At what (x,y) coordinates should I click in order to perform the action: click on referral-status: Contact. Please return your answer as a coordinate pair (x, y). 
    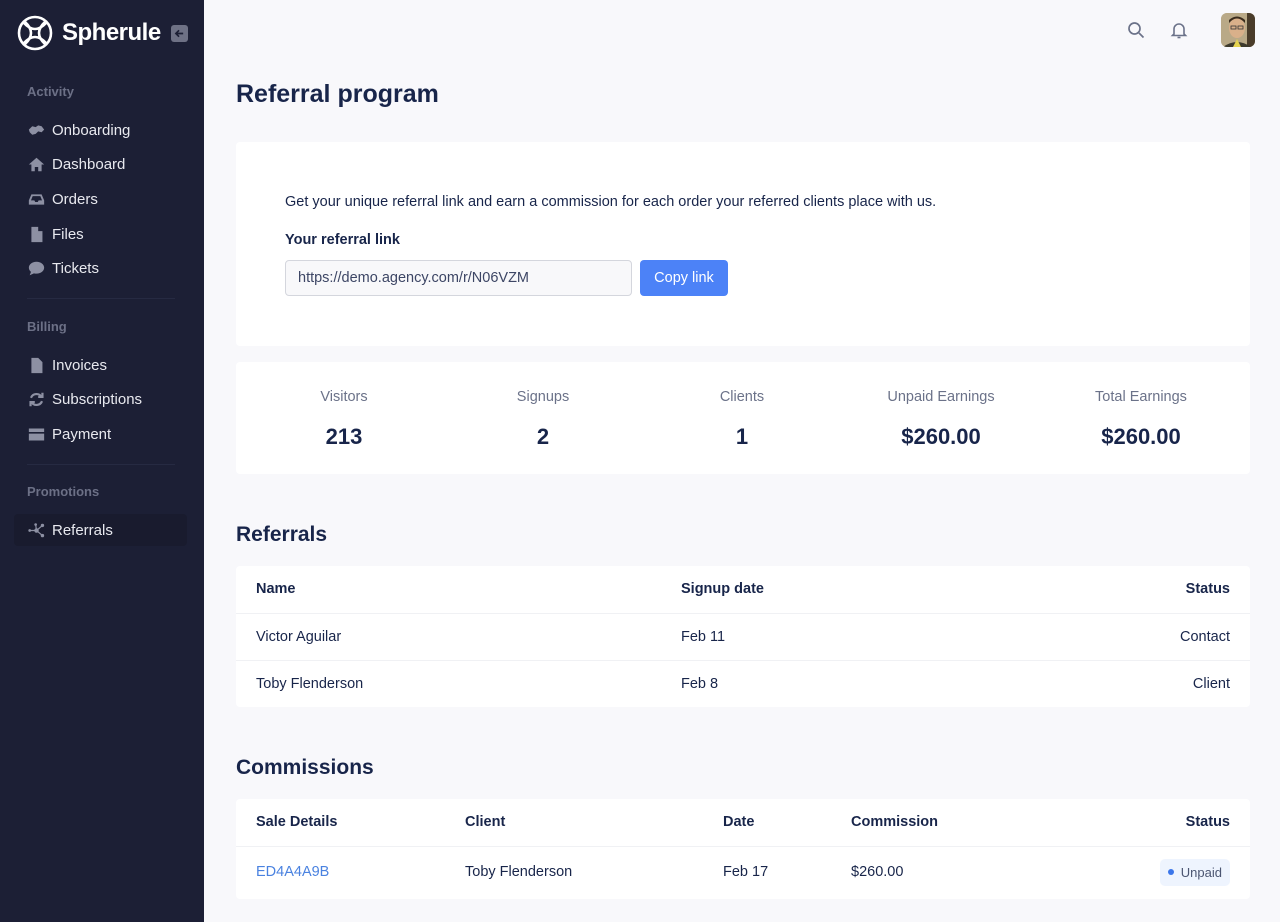
    Looking at the image, I should click on (1125, 636).